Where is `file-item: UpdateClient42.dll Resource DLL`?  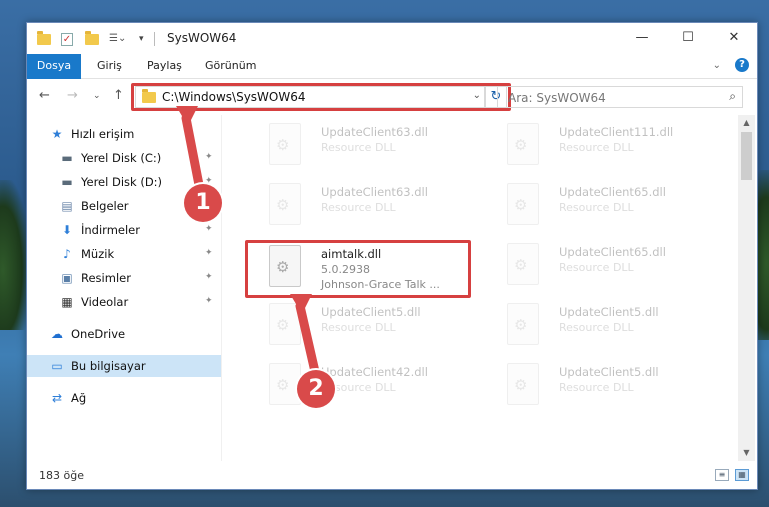 file-item: UpdateClient42.dll Resource DLL is located at coordinates (357, 384).